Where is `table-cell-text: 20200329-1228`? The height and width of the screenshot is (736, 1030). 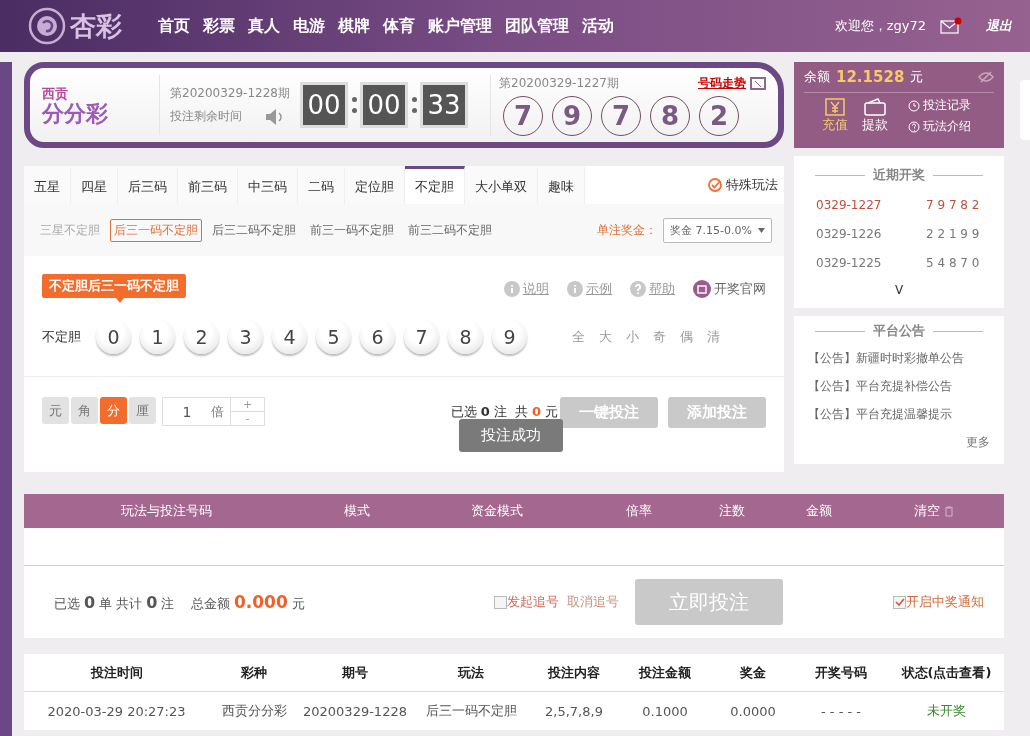
table-cell-text: 20200329-1228 is located at coordinates (355, 711).